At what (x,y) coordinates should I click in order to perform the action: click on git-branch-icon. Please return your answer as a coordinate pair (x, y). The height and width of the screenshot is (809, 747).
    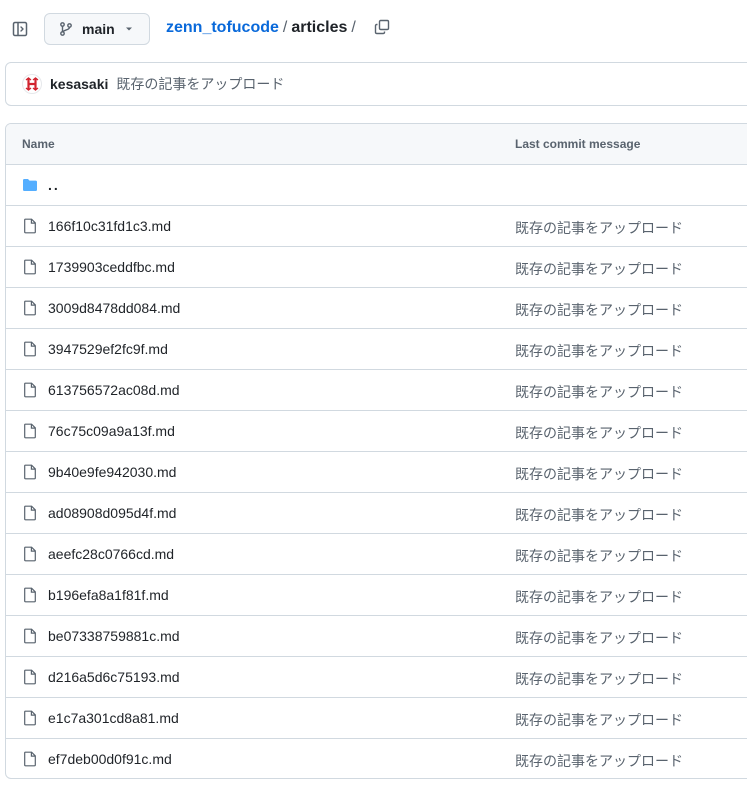
    Looking at the image, I should click on (66, 29).